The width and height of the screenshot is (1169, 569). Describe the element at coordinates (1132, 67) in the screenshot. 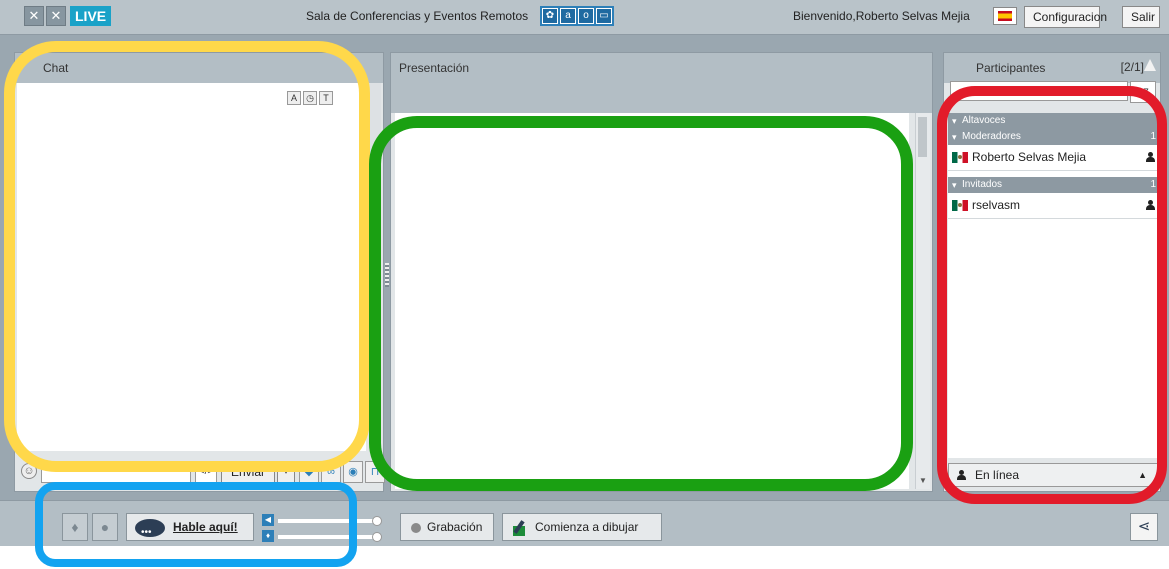

I see `participants-count: [2/1]` at that location.